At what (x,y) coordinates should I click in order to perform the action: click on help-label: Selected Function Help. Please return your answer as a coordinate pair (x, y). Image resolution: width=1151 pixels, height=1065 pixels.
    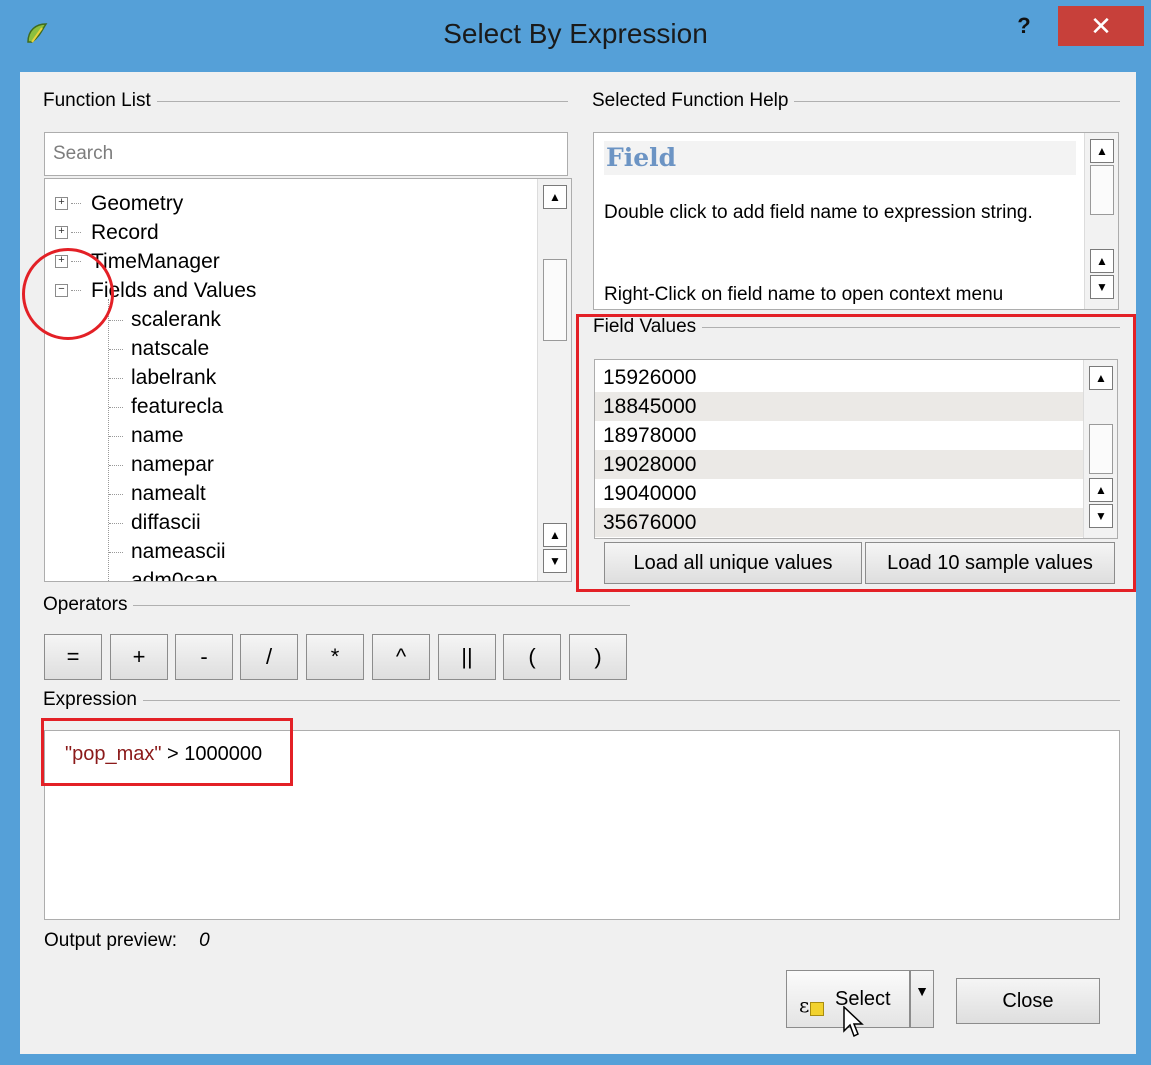
    Looking at the image, I should click on (693, 101).